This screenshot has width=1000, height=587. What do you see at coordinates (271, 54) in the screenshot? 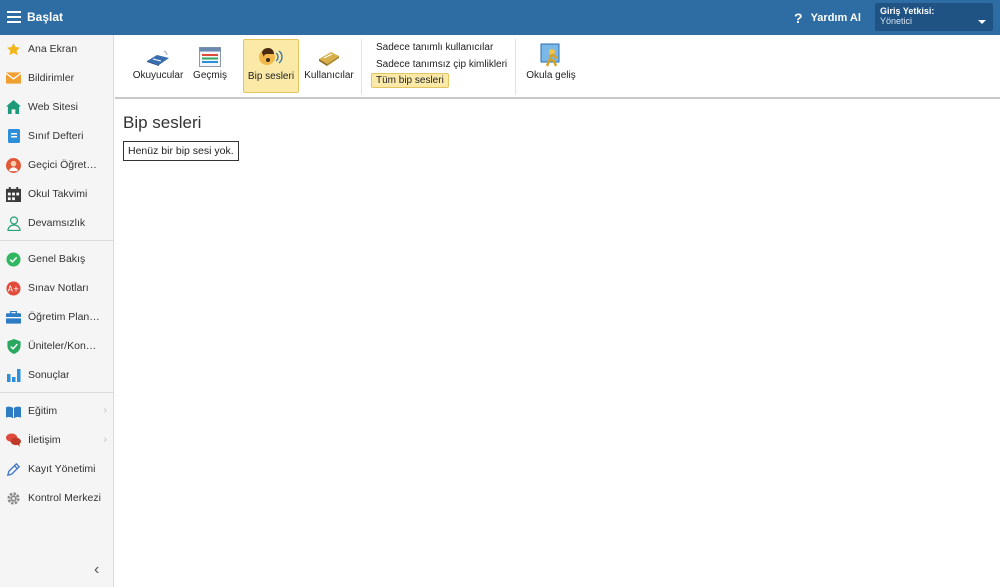
I see `beep-icon` at bounding box center [271, 54].